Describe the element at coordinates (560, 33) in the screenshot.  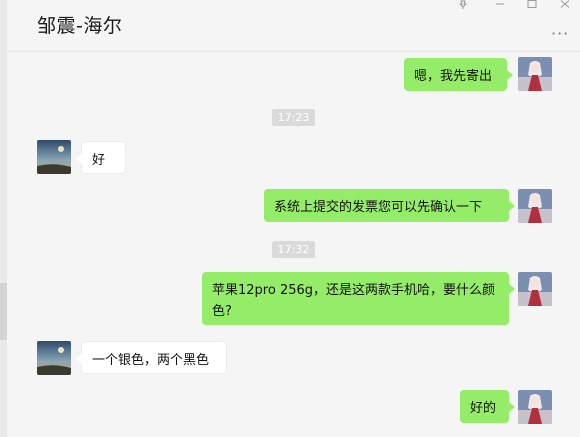
I see `more-icon: ···` at that location.